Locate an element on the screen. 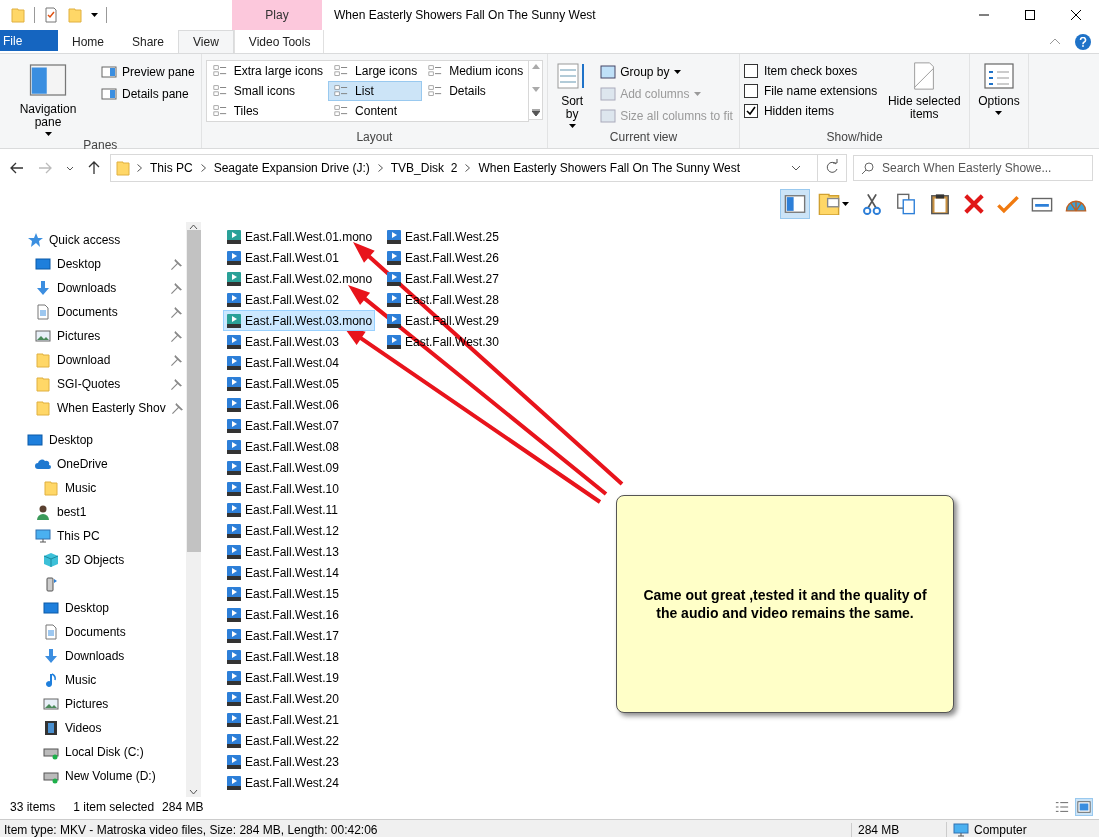  checkbox: Item check boxes is located at coordinates (810, 71).